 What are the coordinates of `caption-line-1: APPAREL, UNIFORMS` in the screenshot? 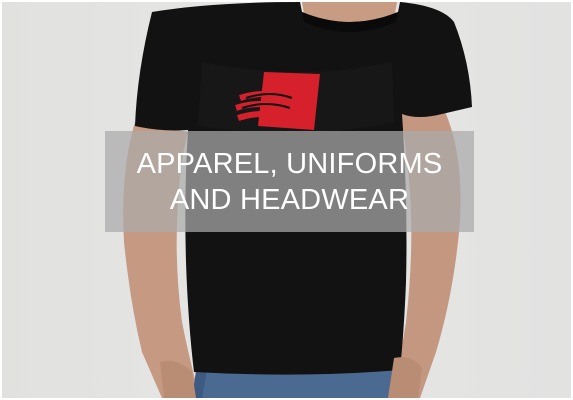 It's located at (289, 163).